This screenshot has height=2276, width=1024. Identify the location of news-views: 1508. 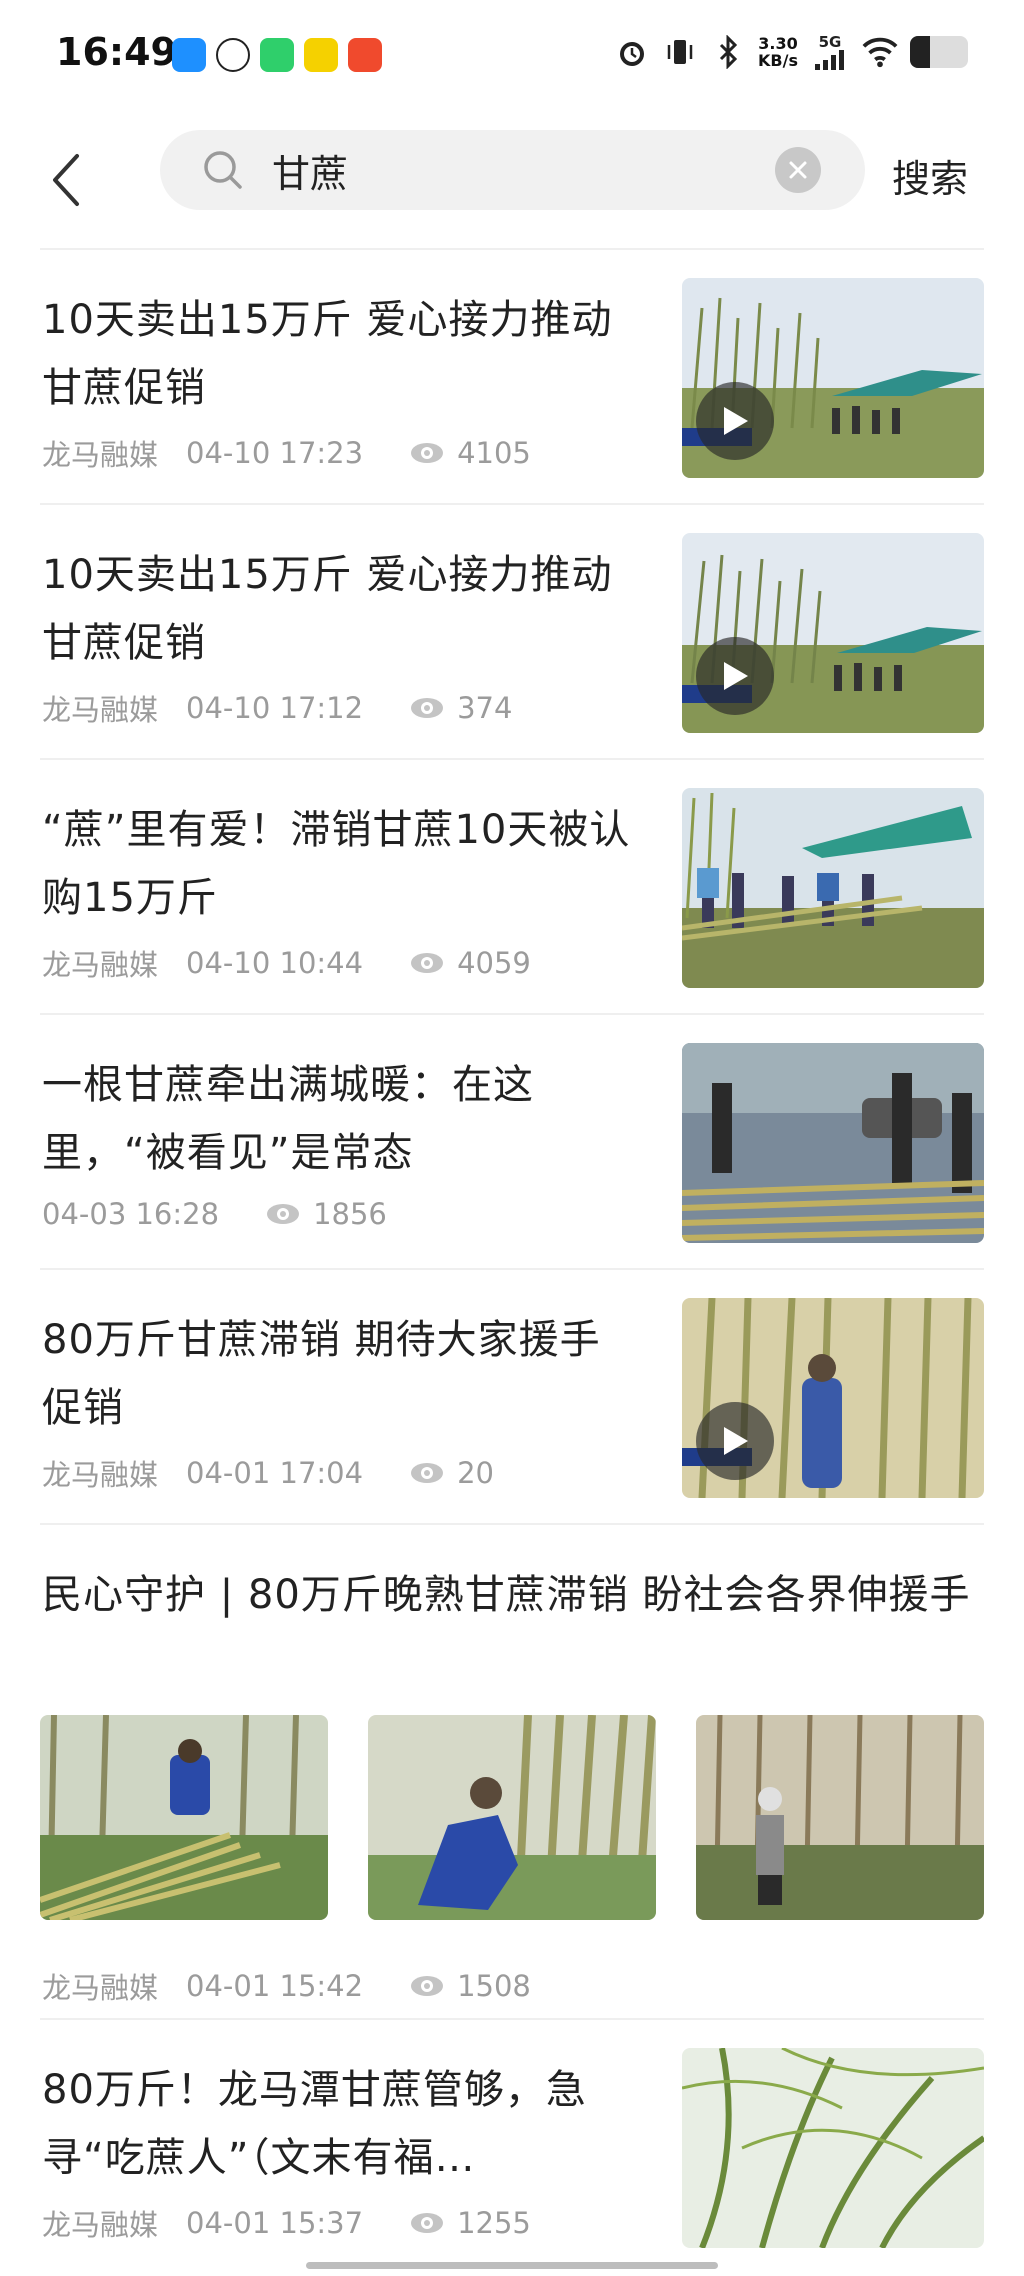
(494, 1986).